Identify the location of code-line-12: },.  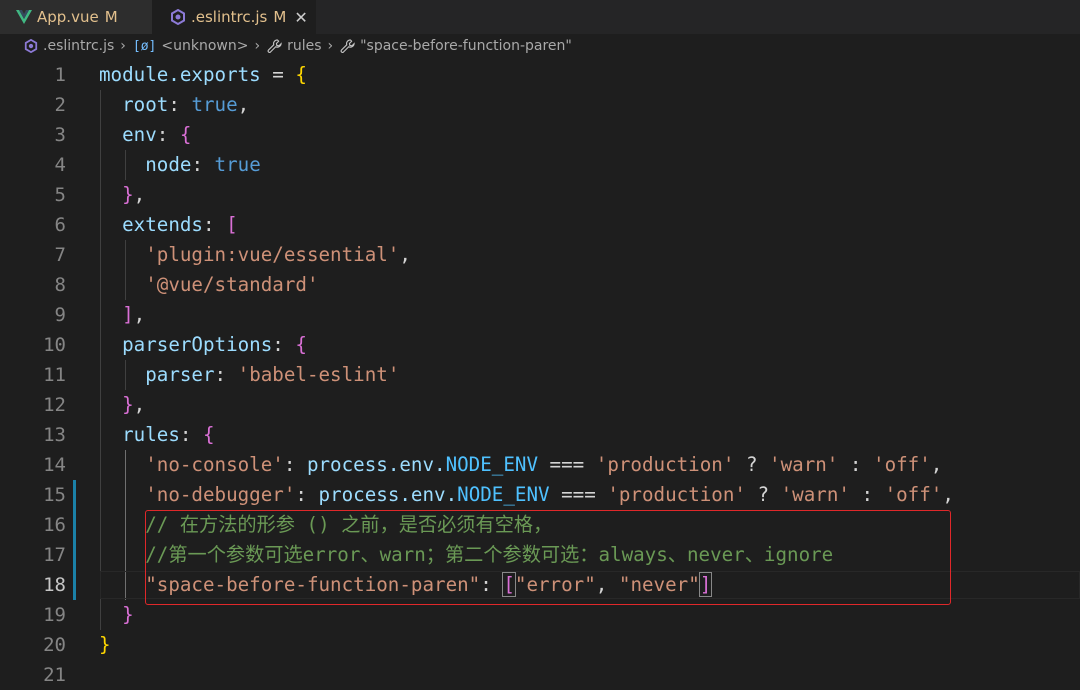
(122, 405).